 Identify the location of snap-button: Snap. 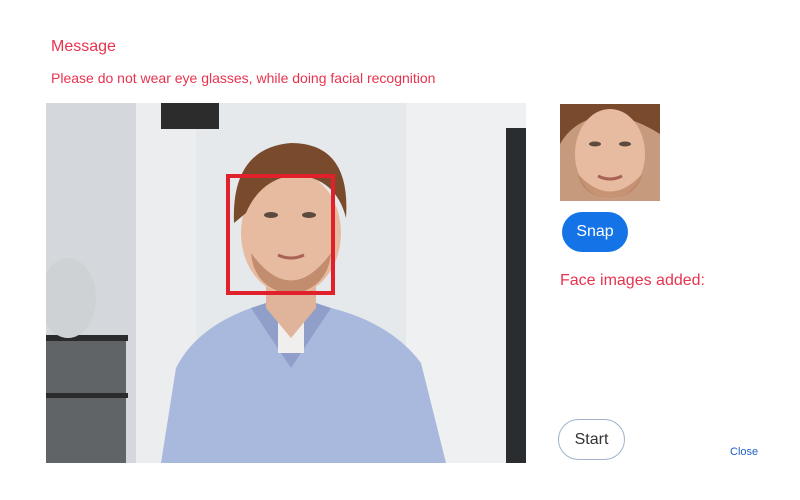
(595, 232).